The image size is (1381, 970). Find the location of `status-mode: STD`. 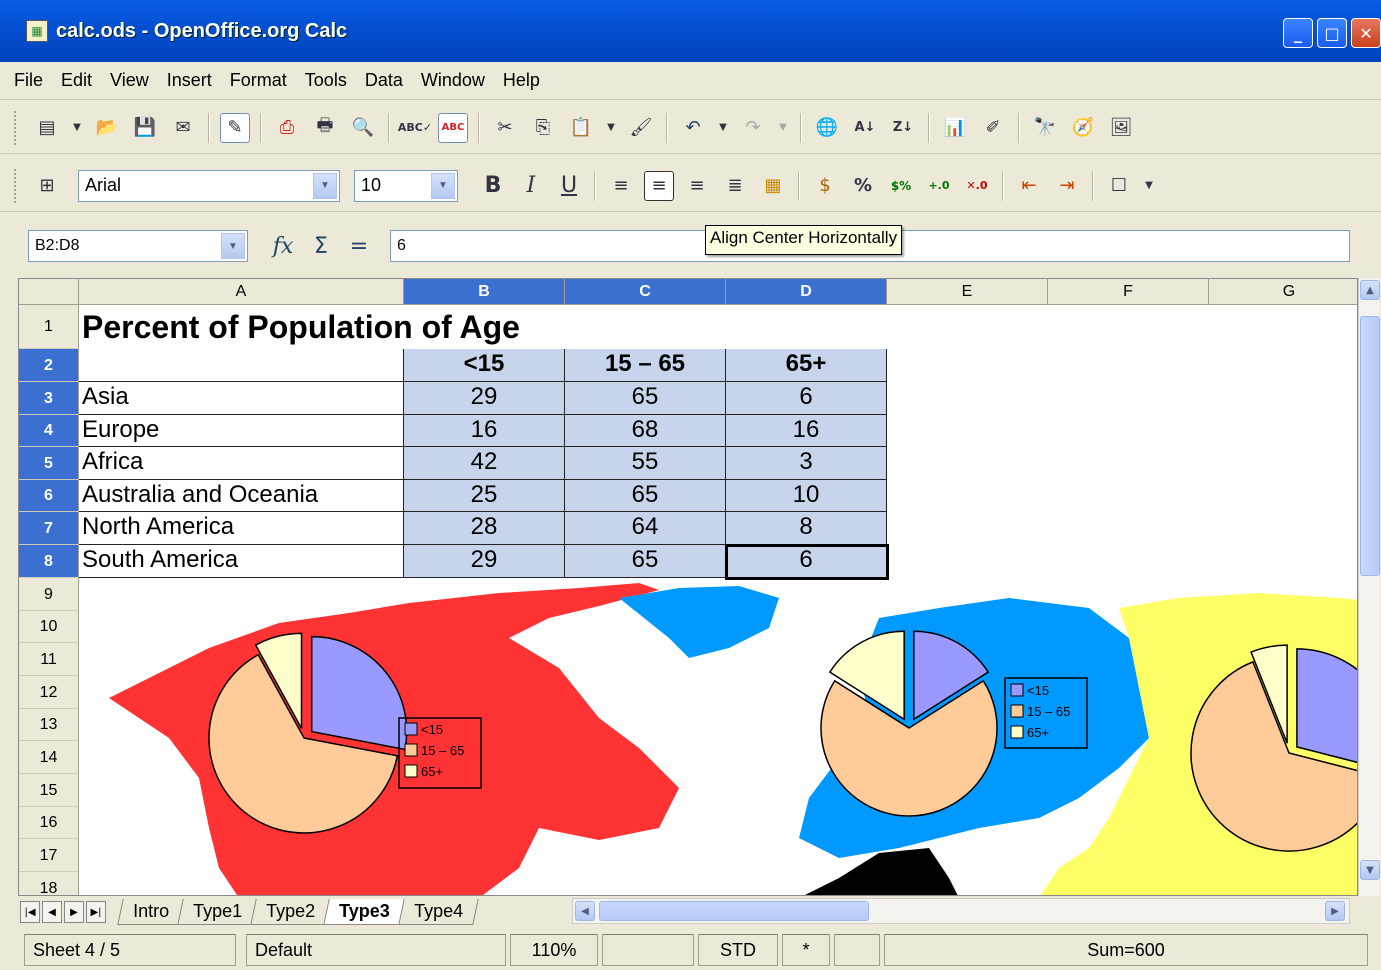

status-mode: STD is located at coordinates (738, 950).